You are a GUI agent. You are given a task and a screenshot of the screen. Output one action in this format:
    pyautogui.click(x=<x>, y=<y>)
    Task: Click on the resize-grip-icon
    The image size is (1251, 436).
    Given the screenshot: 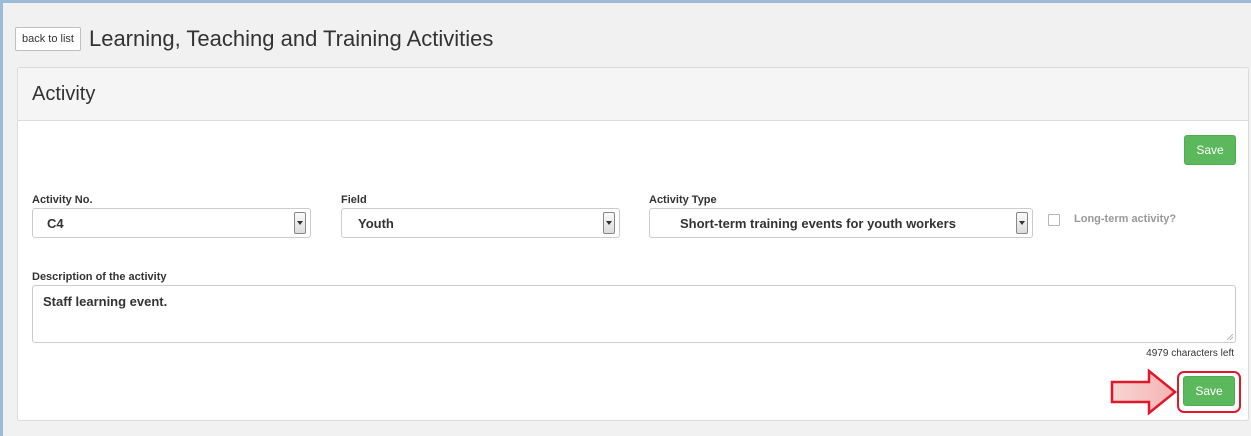 What is the action you would take?
    pyautogui.click(x=1230, y=337)
    